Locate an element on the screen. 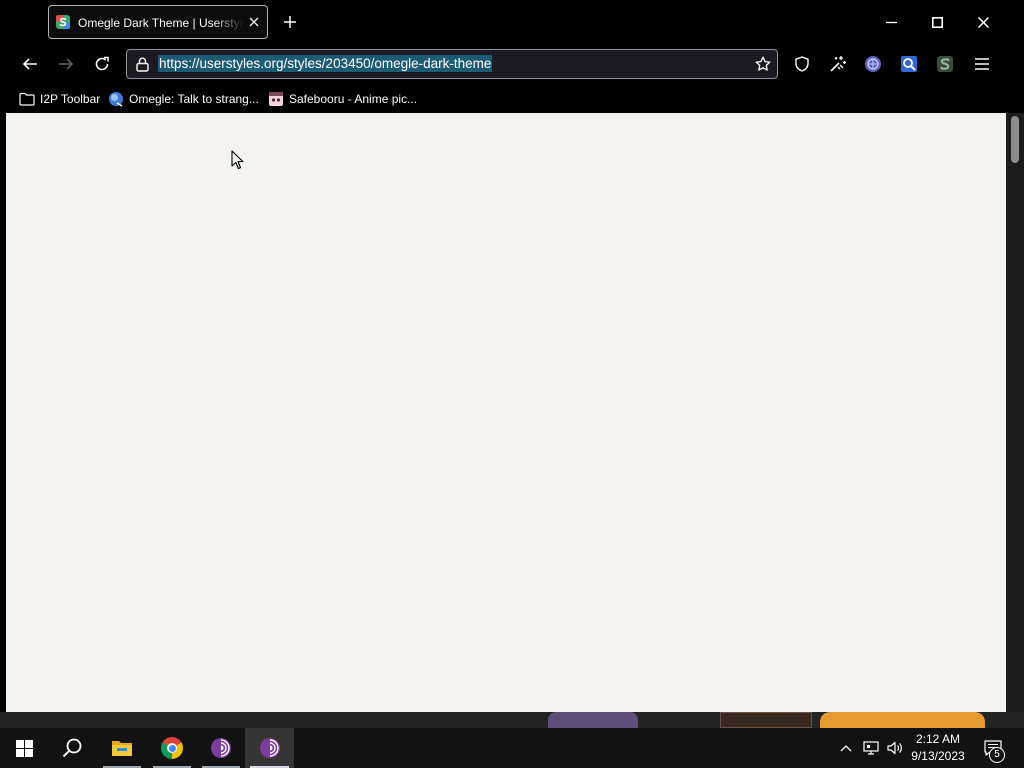 Image resolution: width=1024 pixels, height=768 pixels. reload-button is located at coordinates (102, 64).